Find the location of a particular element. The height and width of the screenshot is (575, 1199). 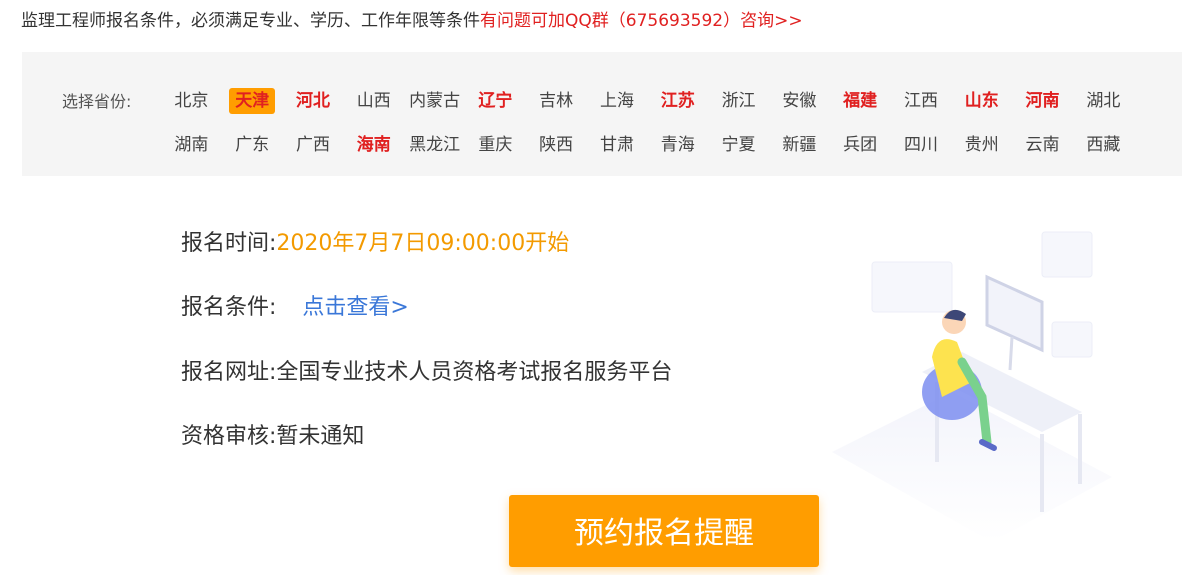

province-item: 海南 is located at coordinates (373, 145).